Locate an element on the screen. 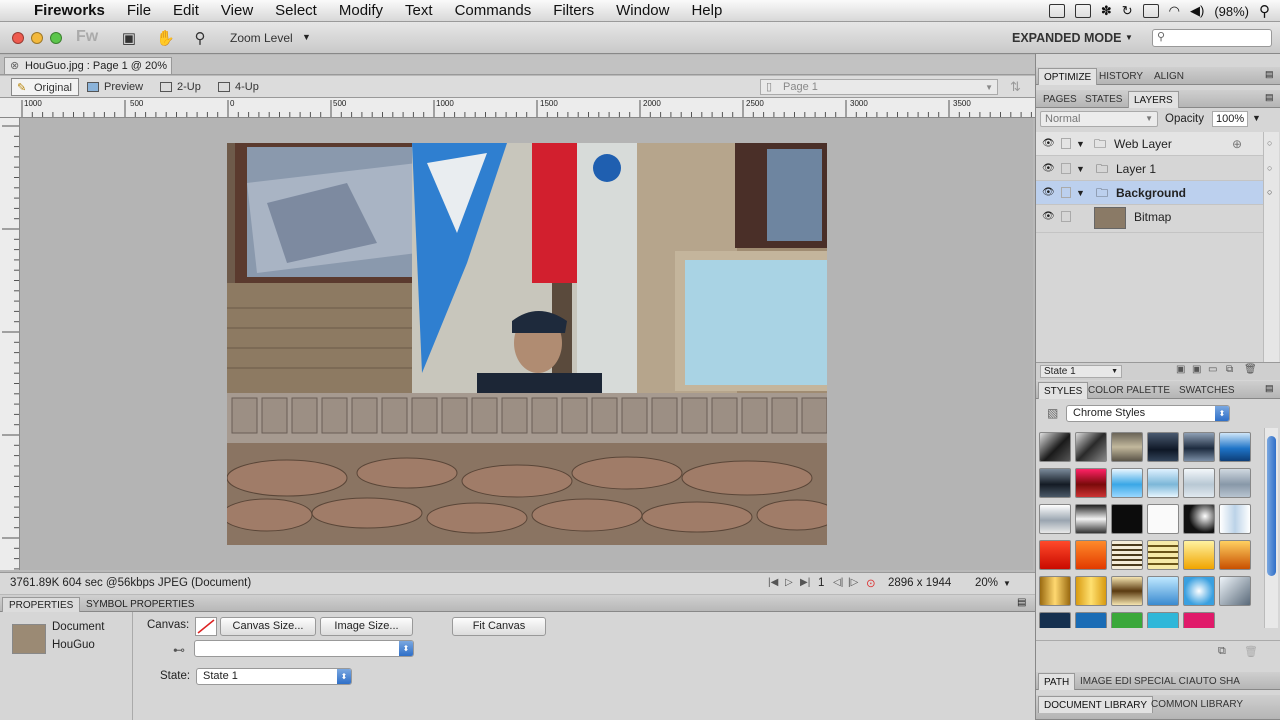 This screenshot has height=720, width=1280. minimize-window-button is located at coordinates (37, 38).